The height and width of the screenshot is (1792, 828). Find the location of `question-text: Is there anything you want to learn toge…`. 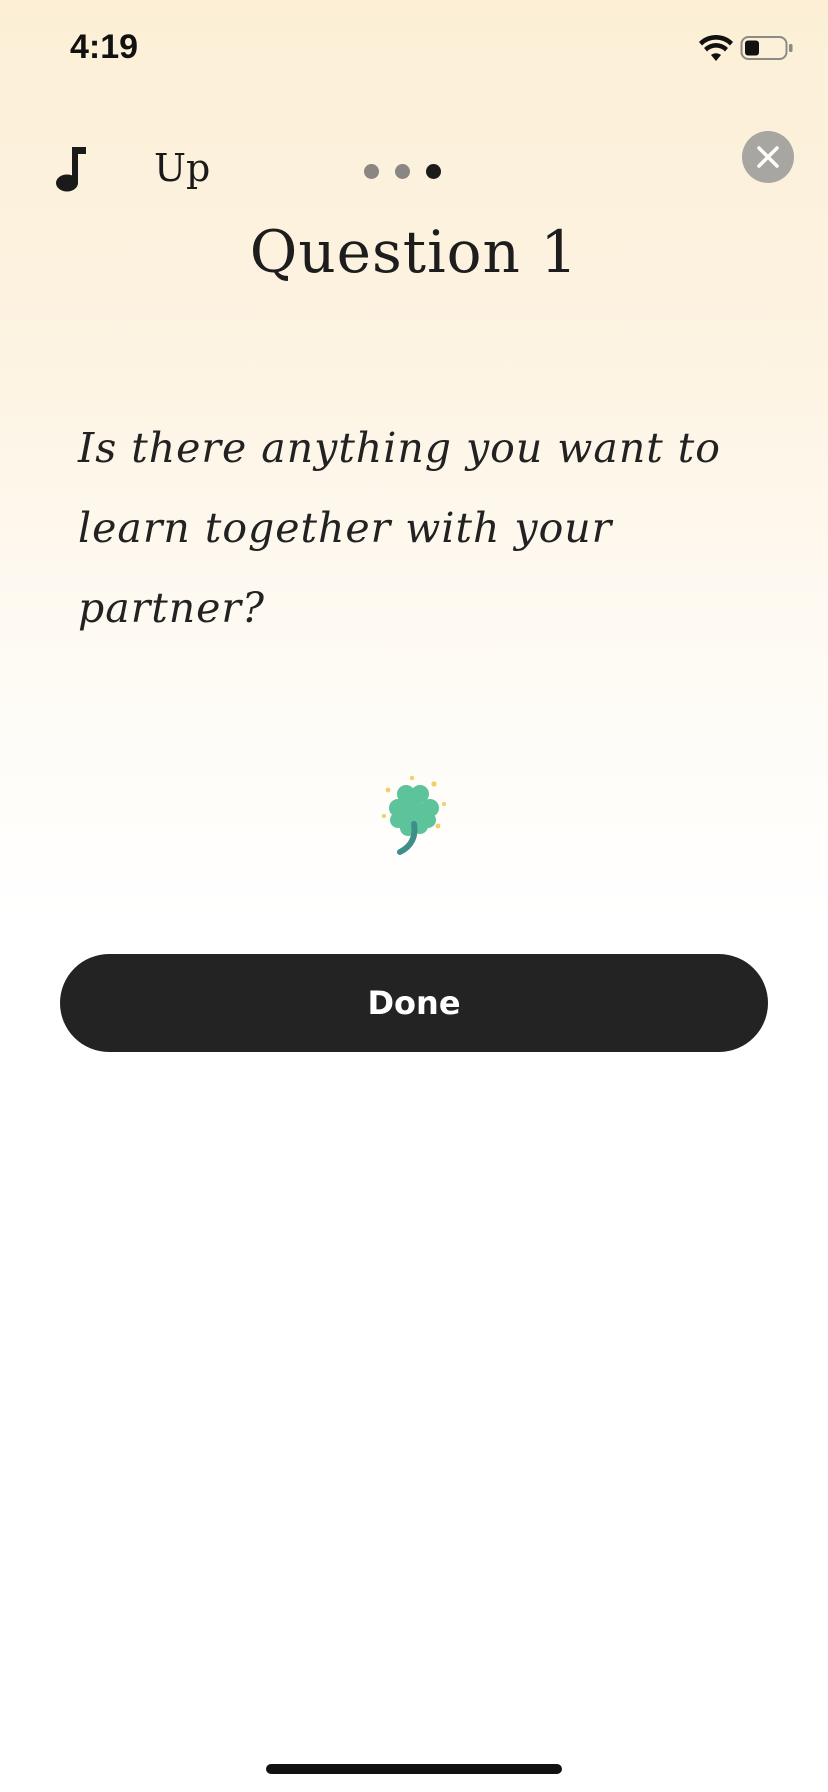

question-text: Is there anything you want to learn toge… is located at coordinates (399, 528).